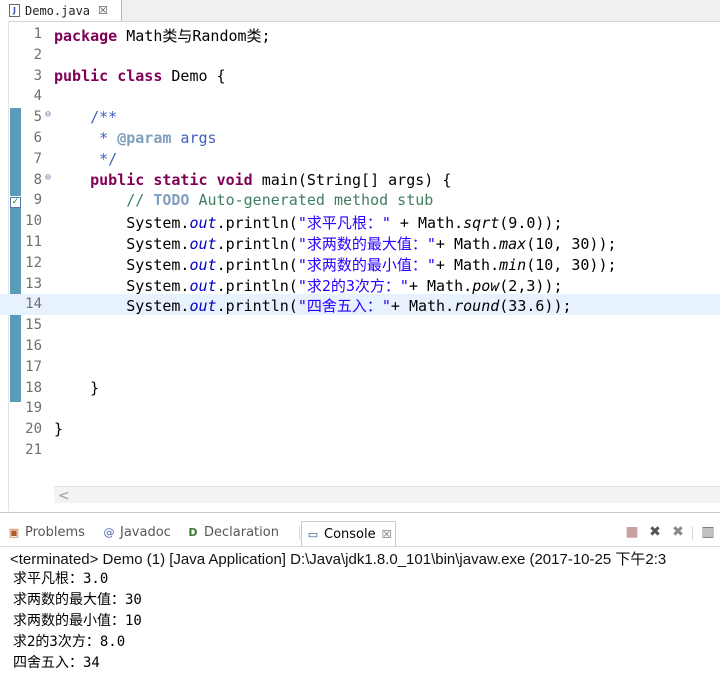 This screenshot has height=694, width=720. Describe the element at coordinates (140, 75) in the screenshot. I see `code-text: public class Demo {` at that location.